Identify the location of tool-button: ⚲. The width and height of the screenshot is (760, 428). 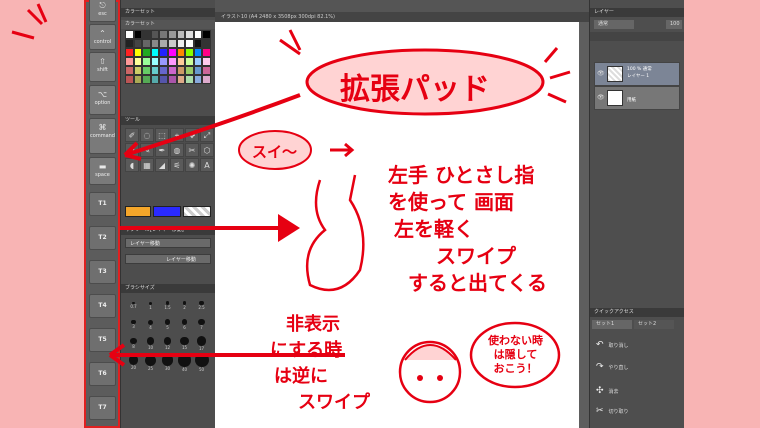
(132, 150).